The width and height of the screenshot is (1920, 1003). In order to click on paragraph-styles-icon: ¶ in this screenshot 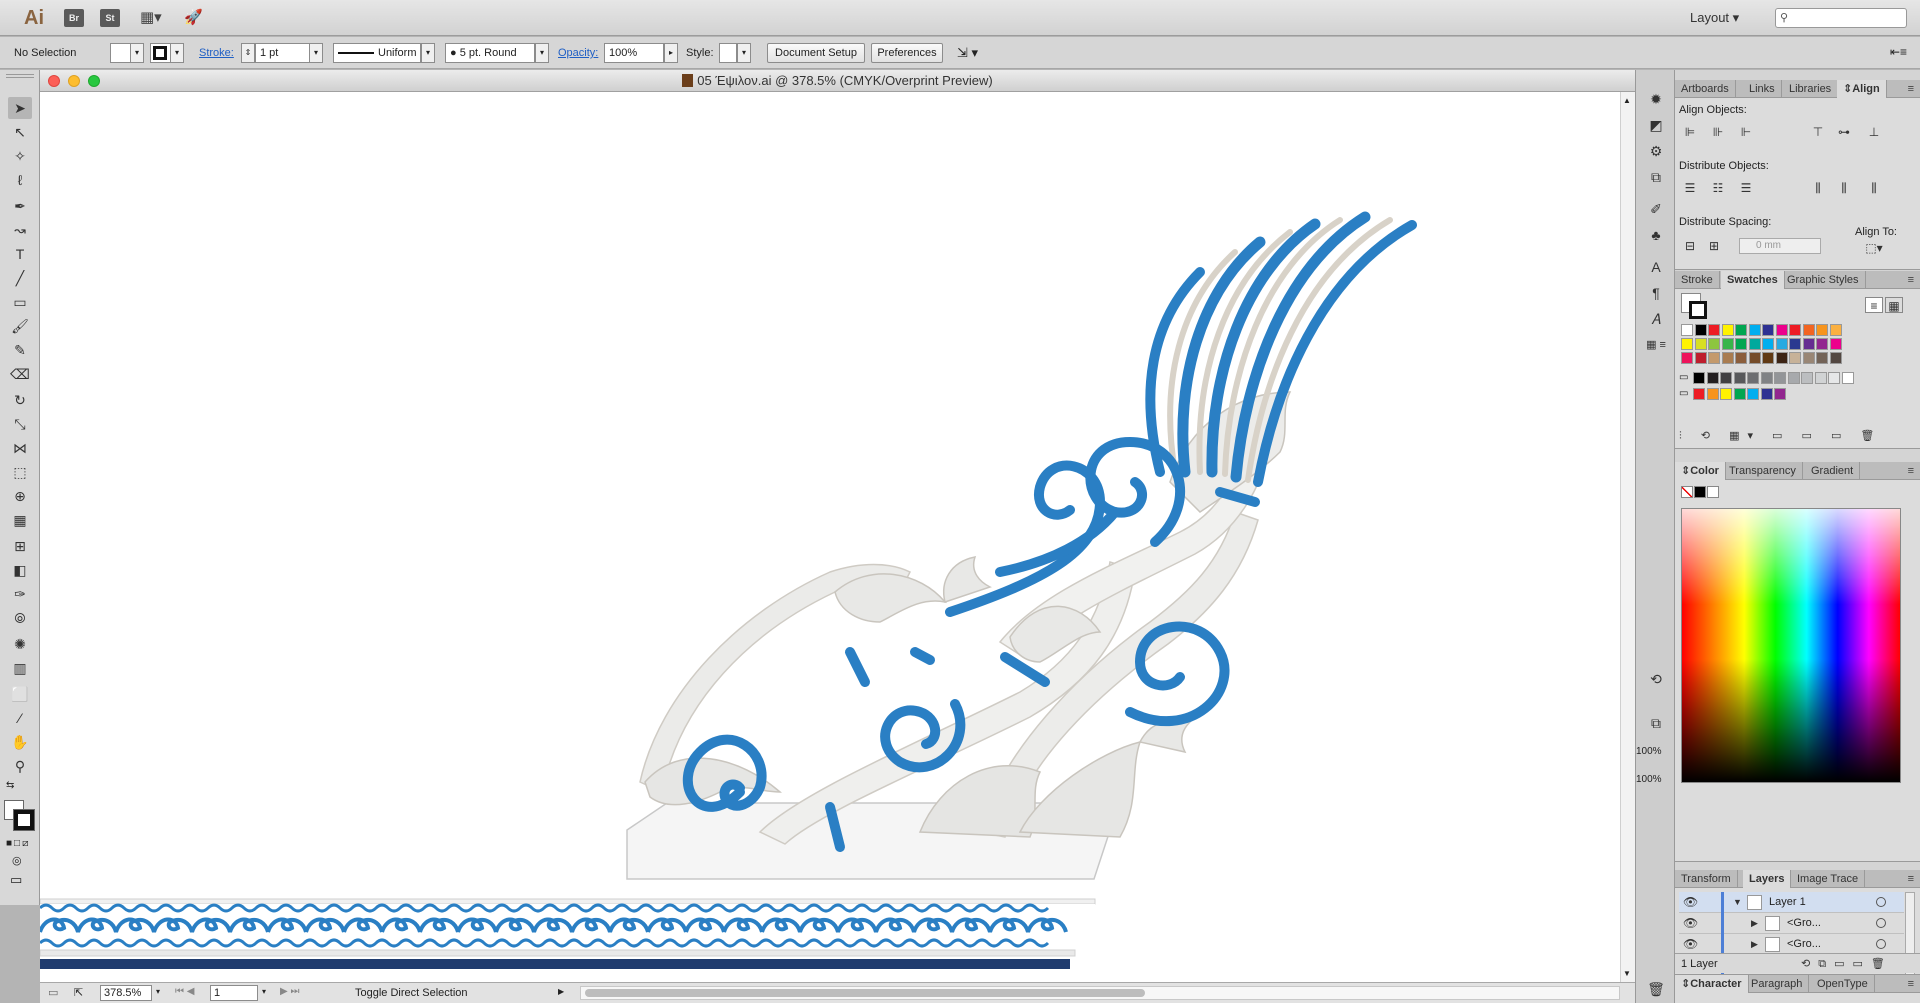, I will do `click(1656, 293)`.